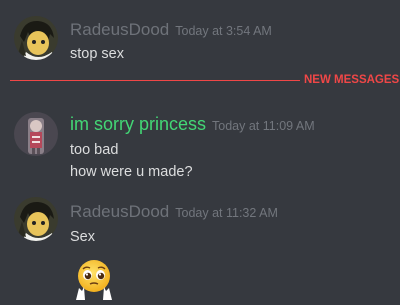 This screenshot has width=400, height=305. I want to click on message-header: RadeusDood Today at 3:54 AM, so click(171, 30).